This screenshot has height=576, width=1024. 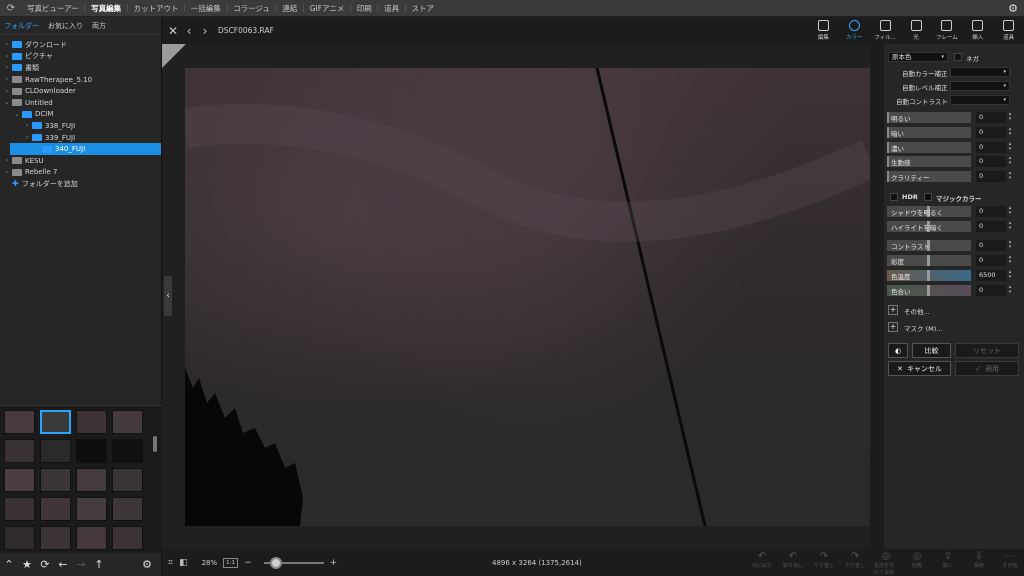 I want to click on folder-tree-item: › KESU, so click(x=80, y=161).